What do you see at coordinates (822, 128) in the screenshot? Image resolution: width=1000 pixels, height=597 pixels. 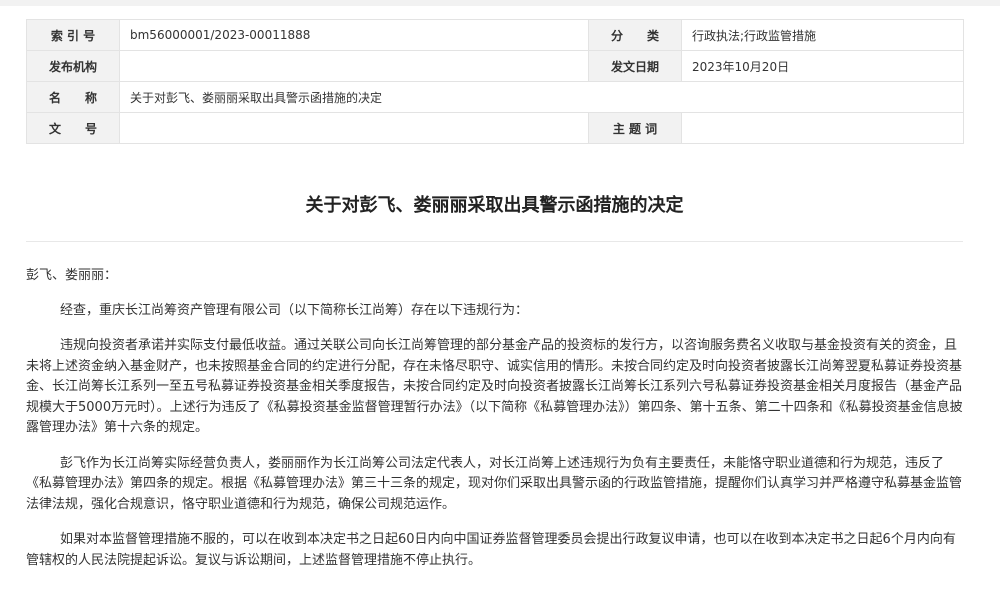 I see `keywords-value` at bounding box center [822, 128].